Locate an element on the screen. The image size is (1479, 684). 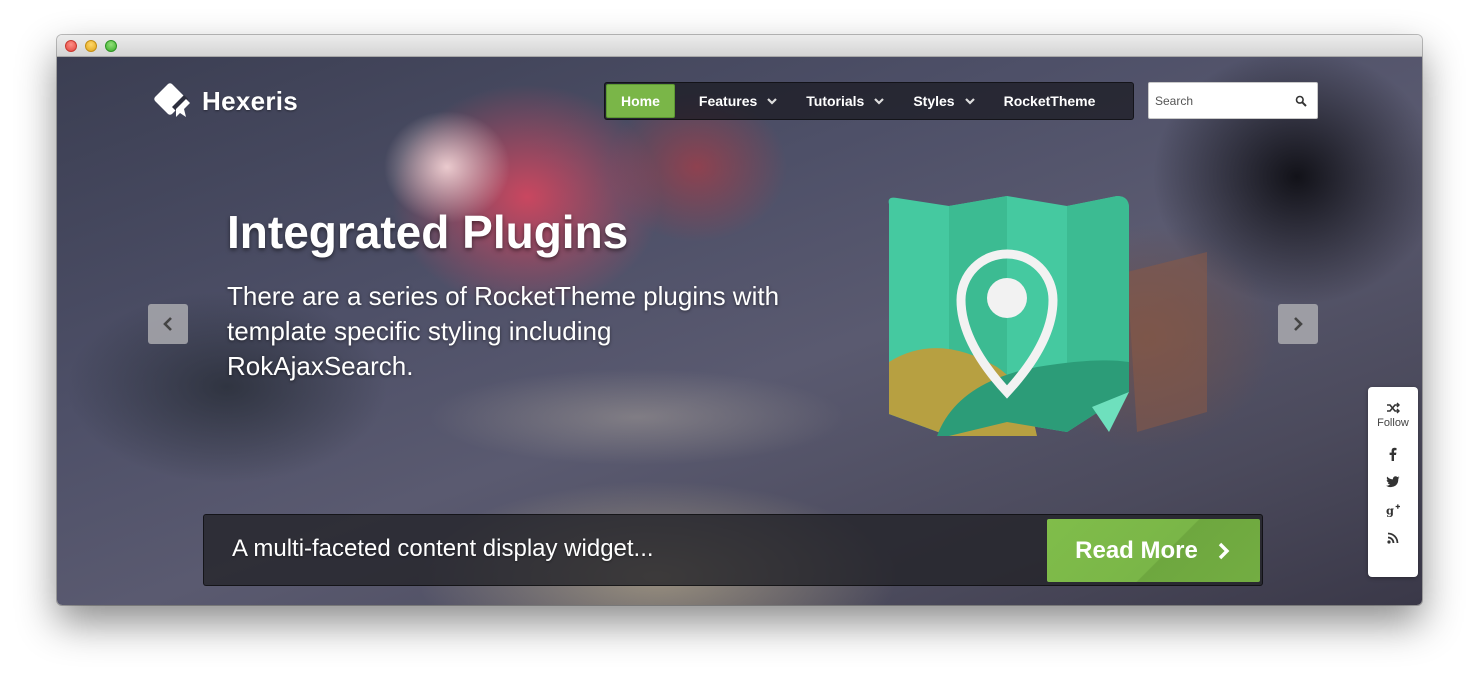
read-more-button: Read More is located at coordinates (1153, 550).